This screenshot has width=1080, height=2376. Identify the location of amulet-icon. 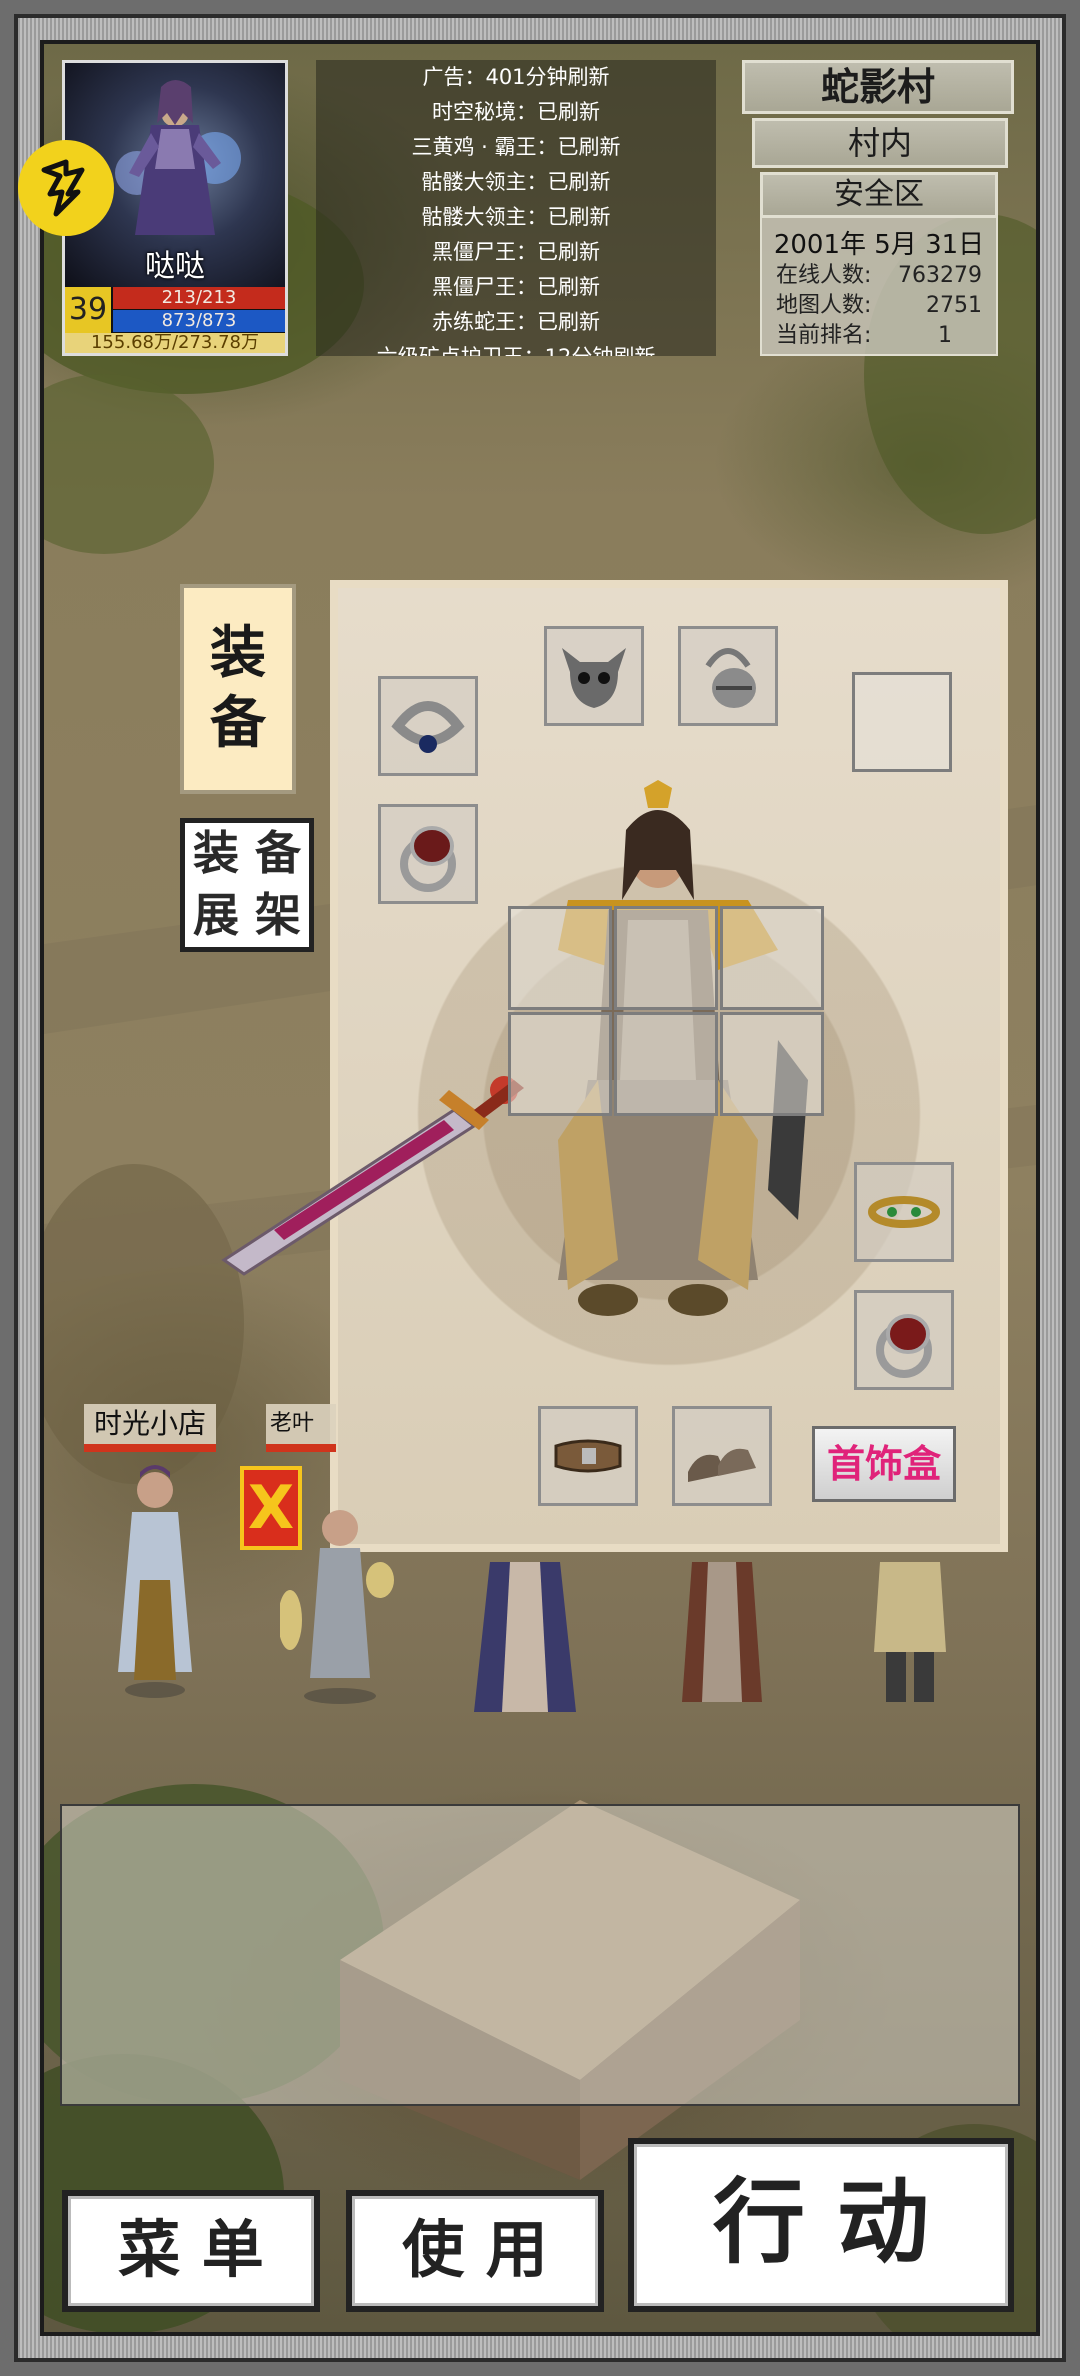
(730, 678).